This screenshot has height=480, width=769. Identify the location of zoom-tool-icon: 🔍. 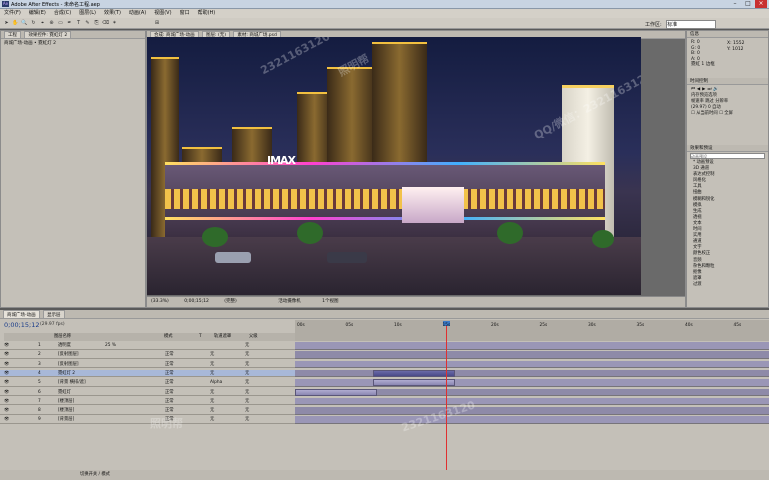
(24, 23).